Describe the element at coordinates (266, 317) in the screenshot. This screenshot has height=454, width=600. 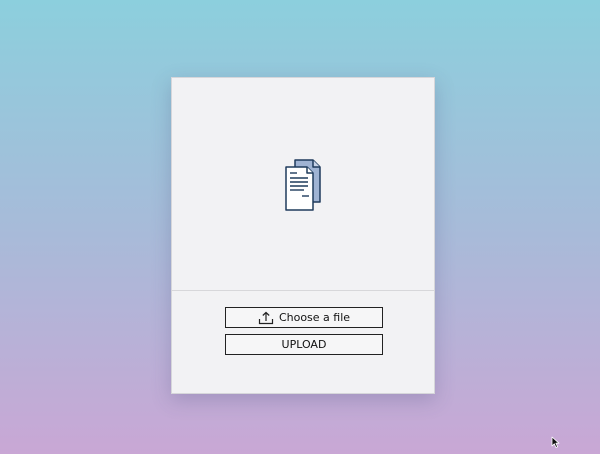
I see `upload-arrow-icon` at that location.